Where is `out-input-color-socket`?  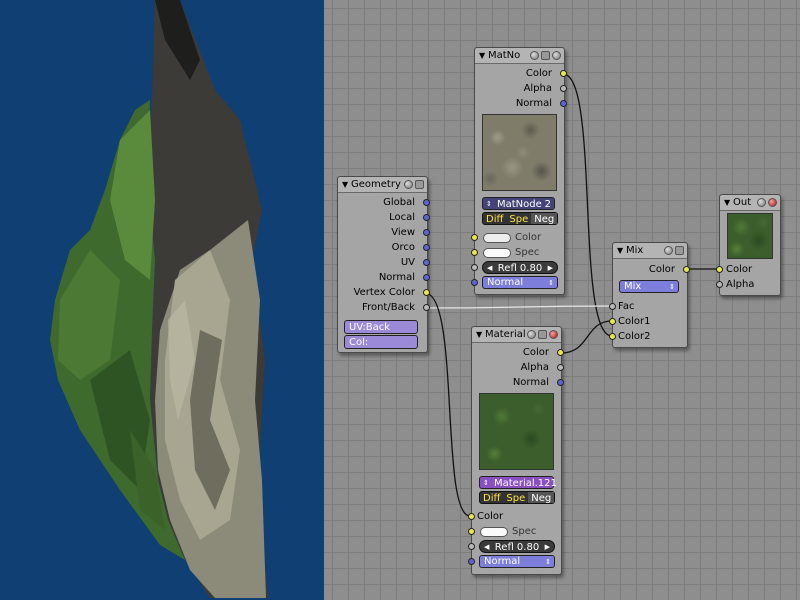
out-input-color-socket is located at coordinates (719, 269).